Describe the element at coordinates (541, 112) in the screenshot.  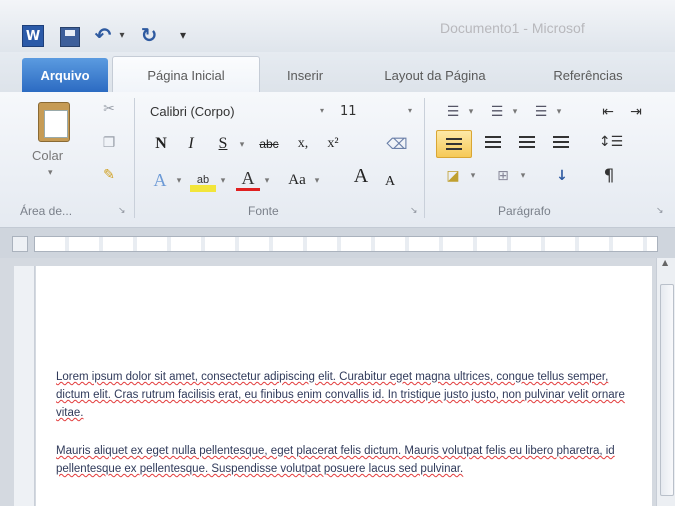
I see `multilevel-list-icon: ☰` at that location.